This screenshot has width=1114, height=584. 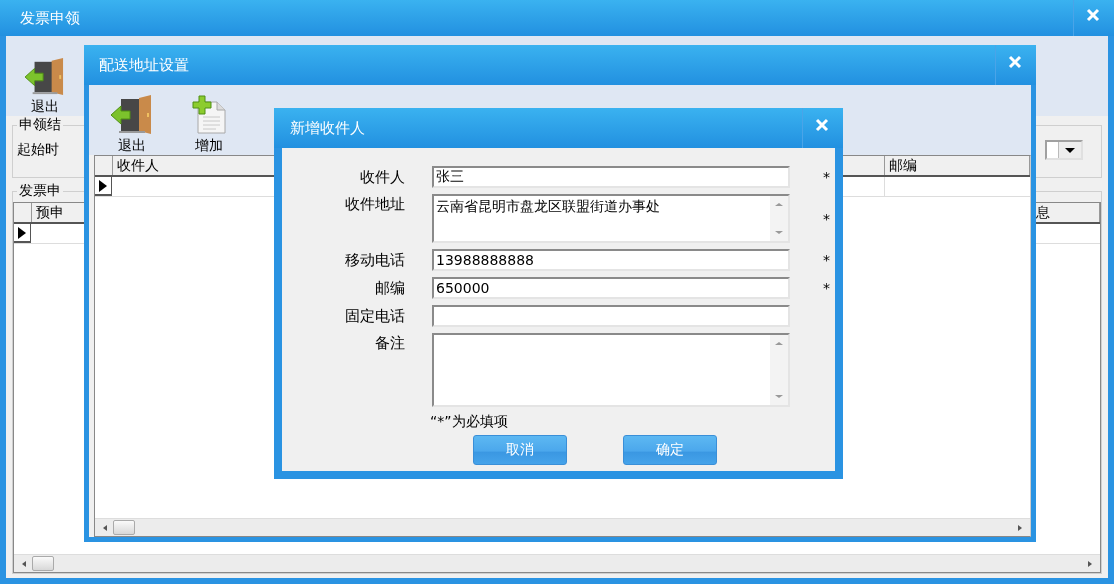 What do you see at coordinates (40, 191) in the screenshot?
I see `group-title: 发票申` at bounding box center [40, 191].